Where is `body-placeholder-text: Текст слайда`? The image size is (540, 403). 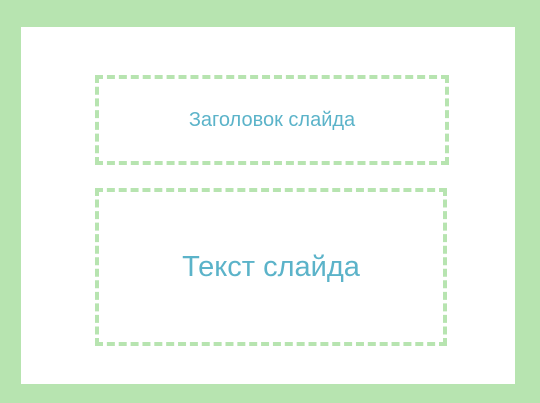 body-placeholder-text: Текст слайда is located at coordinates (271, 266).